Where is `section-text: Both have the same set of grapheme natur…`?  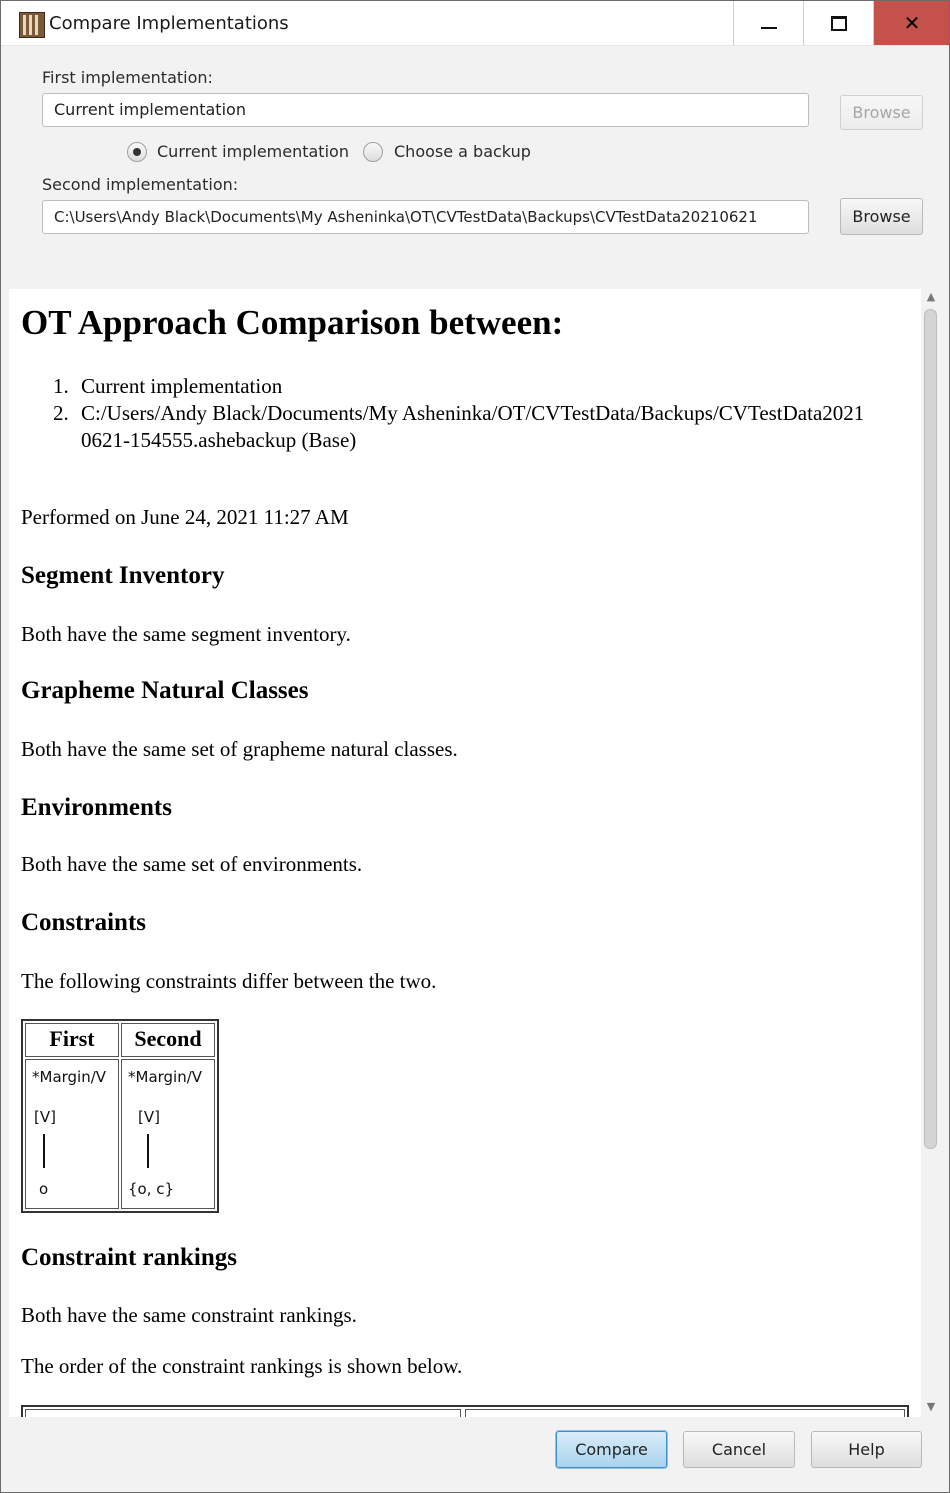 section-text: Both have the same set of grapheme natur… is located at coordinates (239, 749).